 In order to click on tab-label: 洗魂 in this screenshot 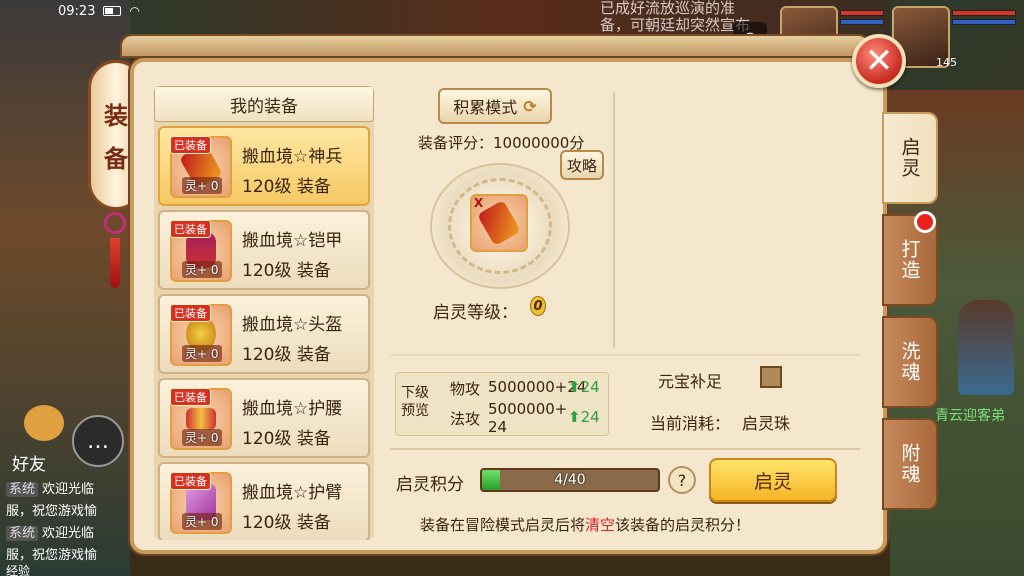, I will do `click(909, 362)`.